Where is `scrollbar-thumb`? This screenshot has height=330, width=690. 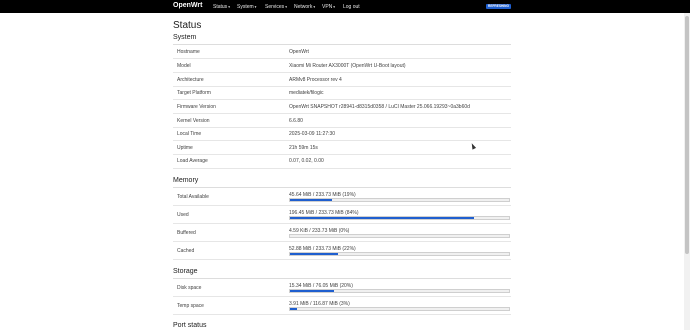 scrollbar-thumb is located at coordinates (687, 135).